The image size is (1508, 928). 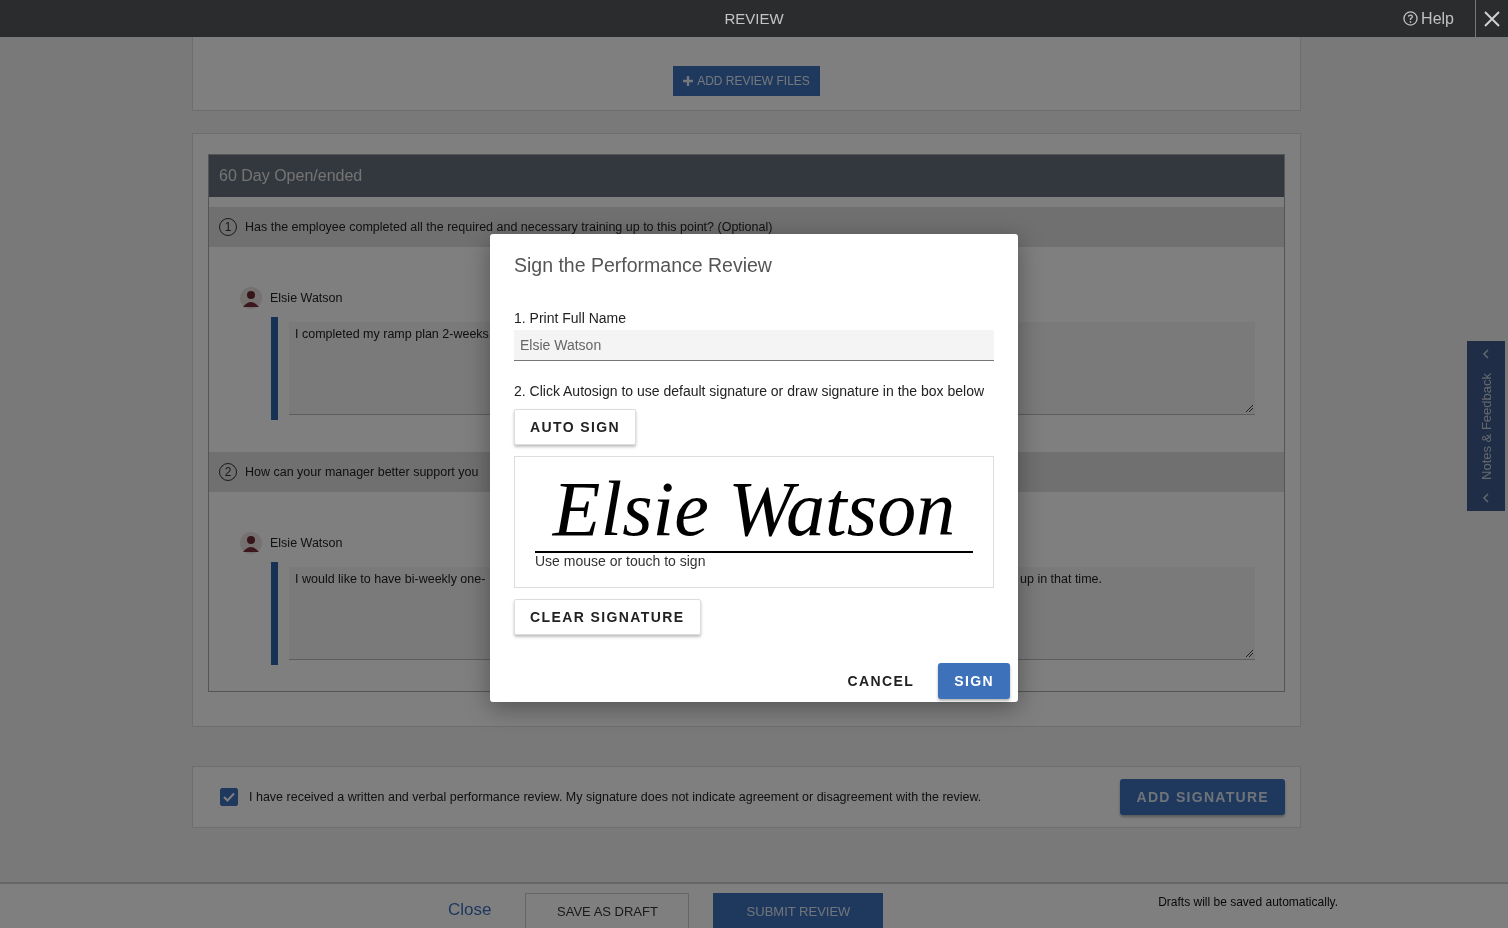 What do you see at coordinates (1492, 18) in the screenshot?
I see `close-icon` at bounding box center [1492, 18].